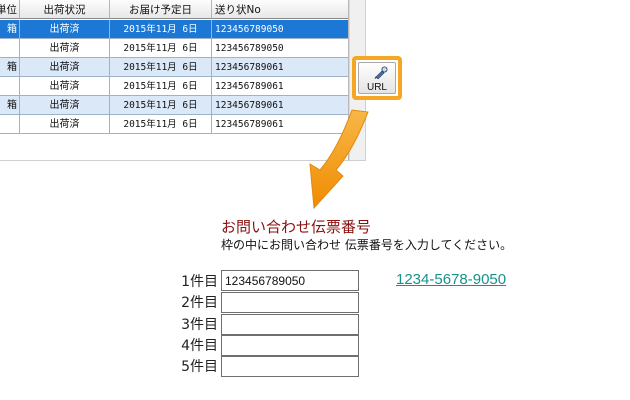  I want to click on tracking-link: 1234-5678-9050, so click(451, 279).